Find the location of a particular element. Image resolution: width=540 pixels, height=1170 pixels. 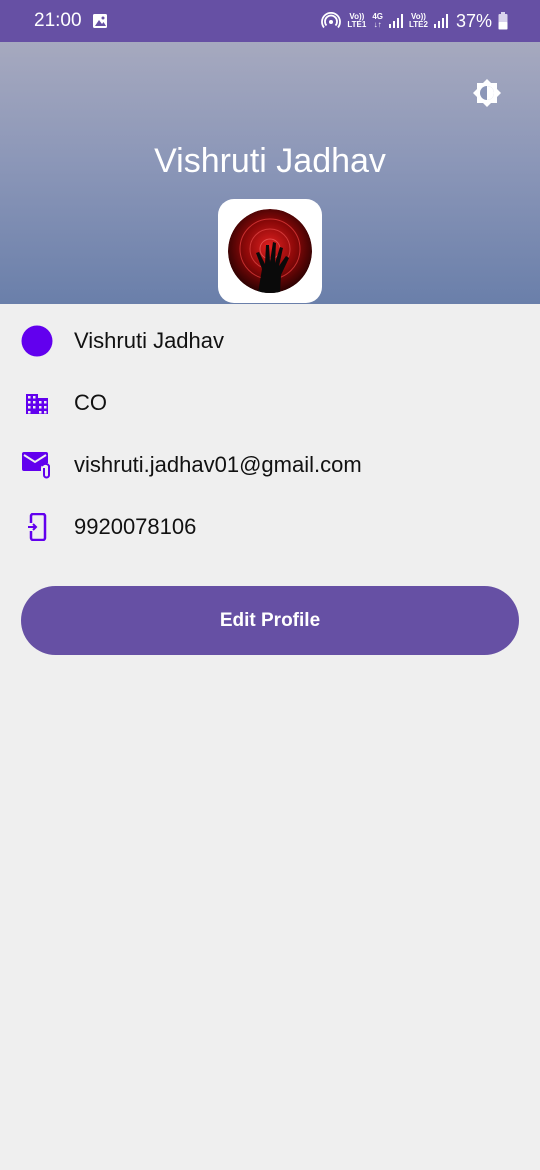

mail-attachment-icon is located at coordinates (37, 465).